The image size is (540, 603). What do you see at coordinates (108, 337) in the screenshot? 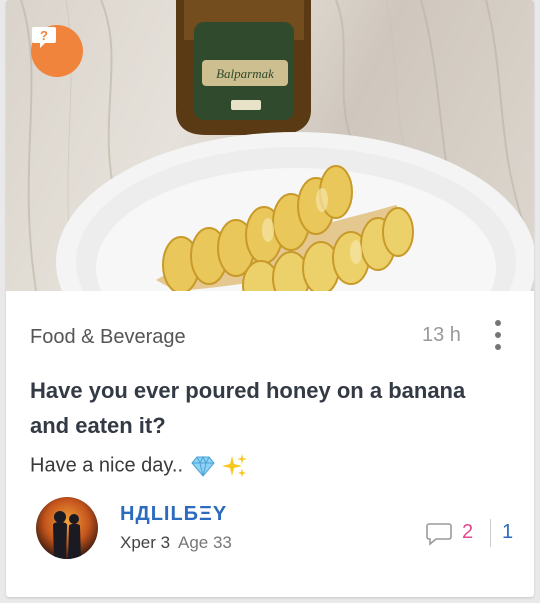
I see `post-category: Food & Beverage` at bounding box center [108, 337].